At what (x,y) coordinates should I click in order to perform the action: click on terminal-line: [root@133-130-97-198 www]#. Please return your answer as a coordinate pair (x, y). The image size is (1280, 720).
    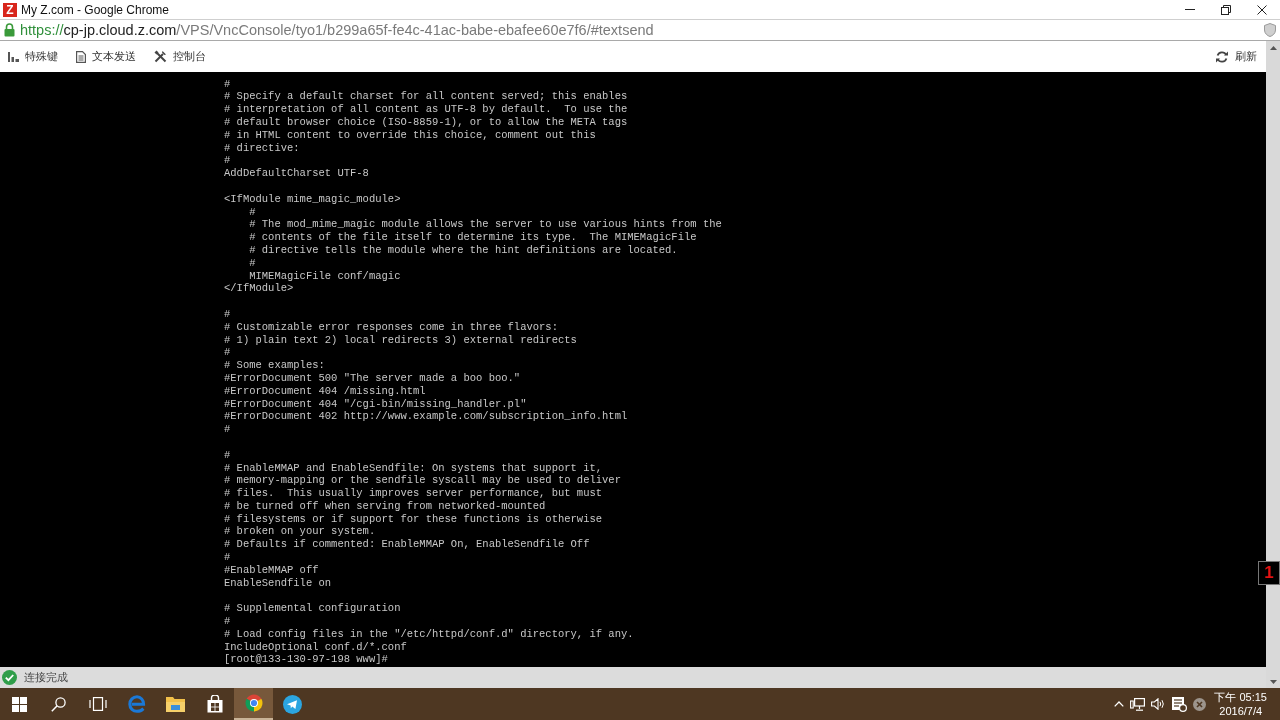
    Looking at the image, I should click on (306, 660).